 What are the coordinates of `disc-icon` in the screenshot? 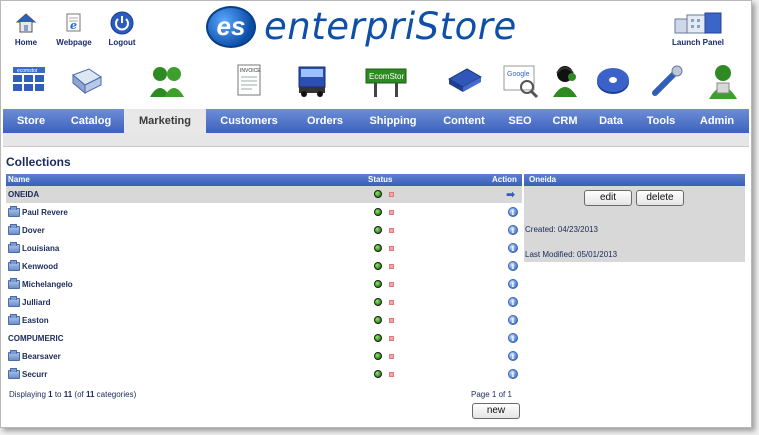 It's located at (613, 81).